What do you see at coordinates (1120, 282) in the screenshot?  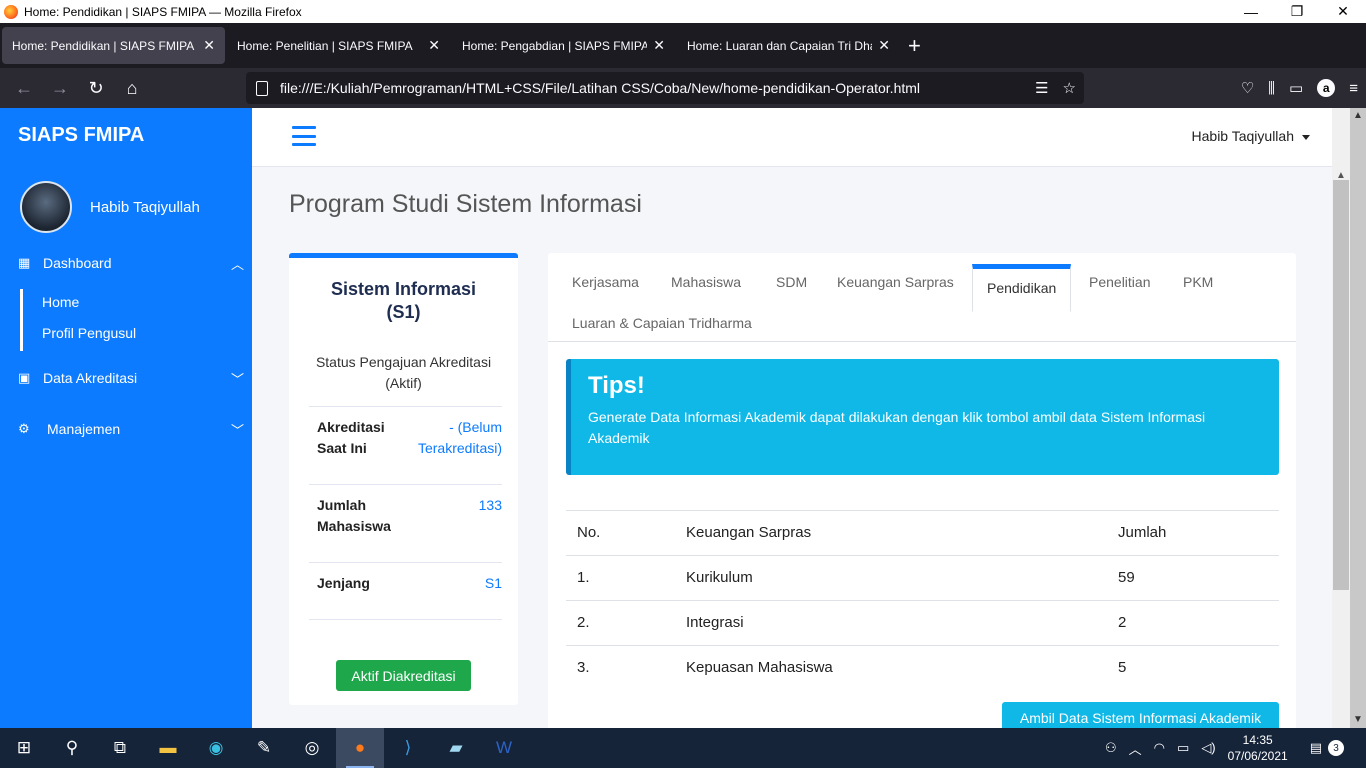 I see `tab-penelitian: Penelitian` at bounding box center [1120, 282].